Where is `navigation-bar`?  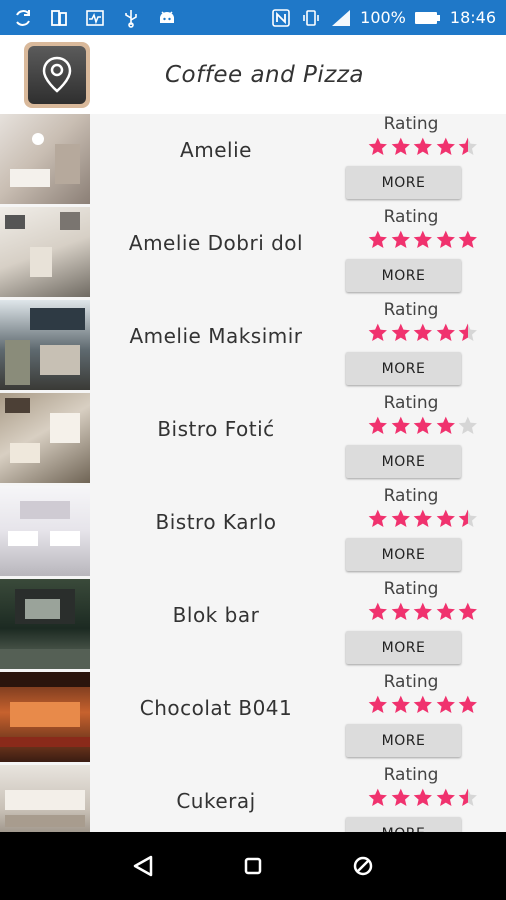 navigation-bar is located at coordinates (253, 866).